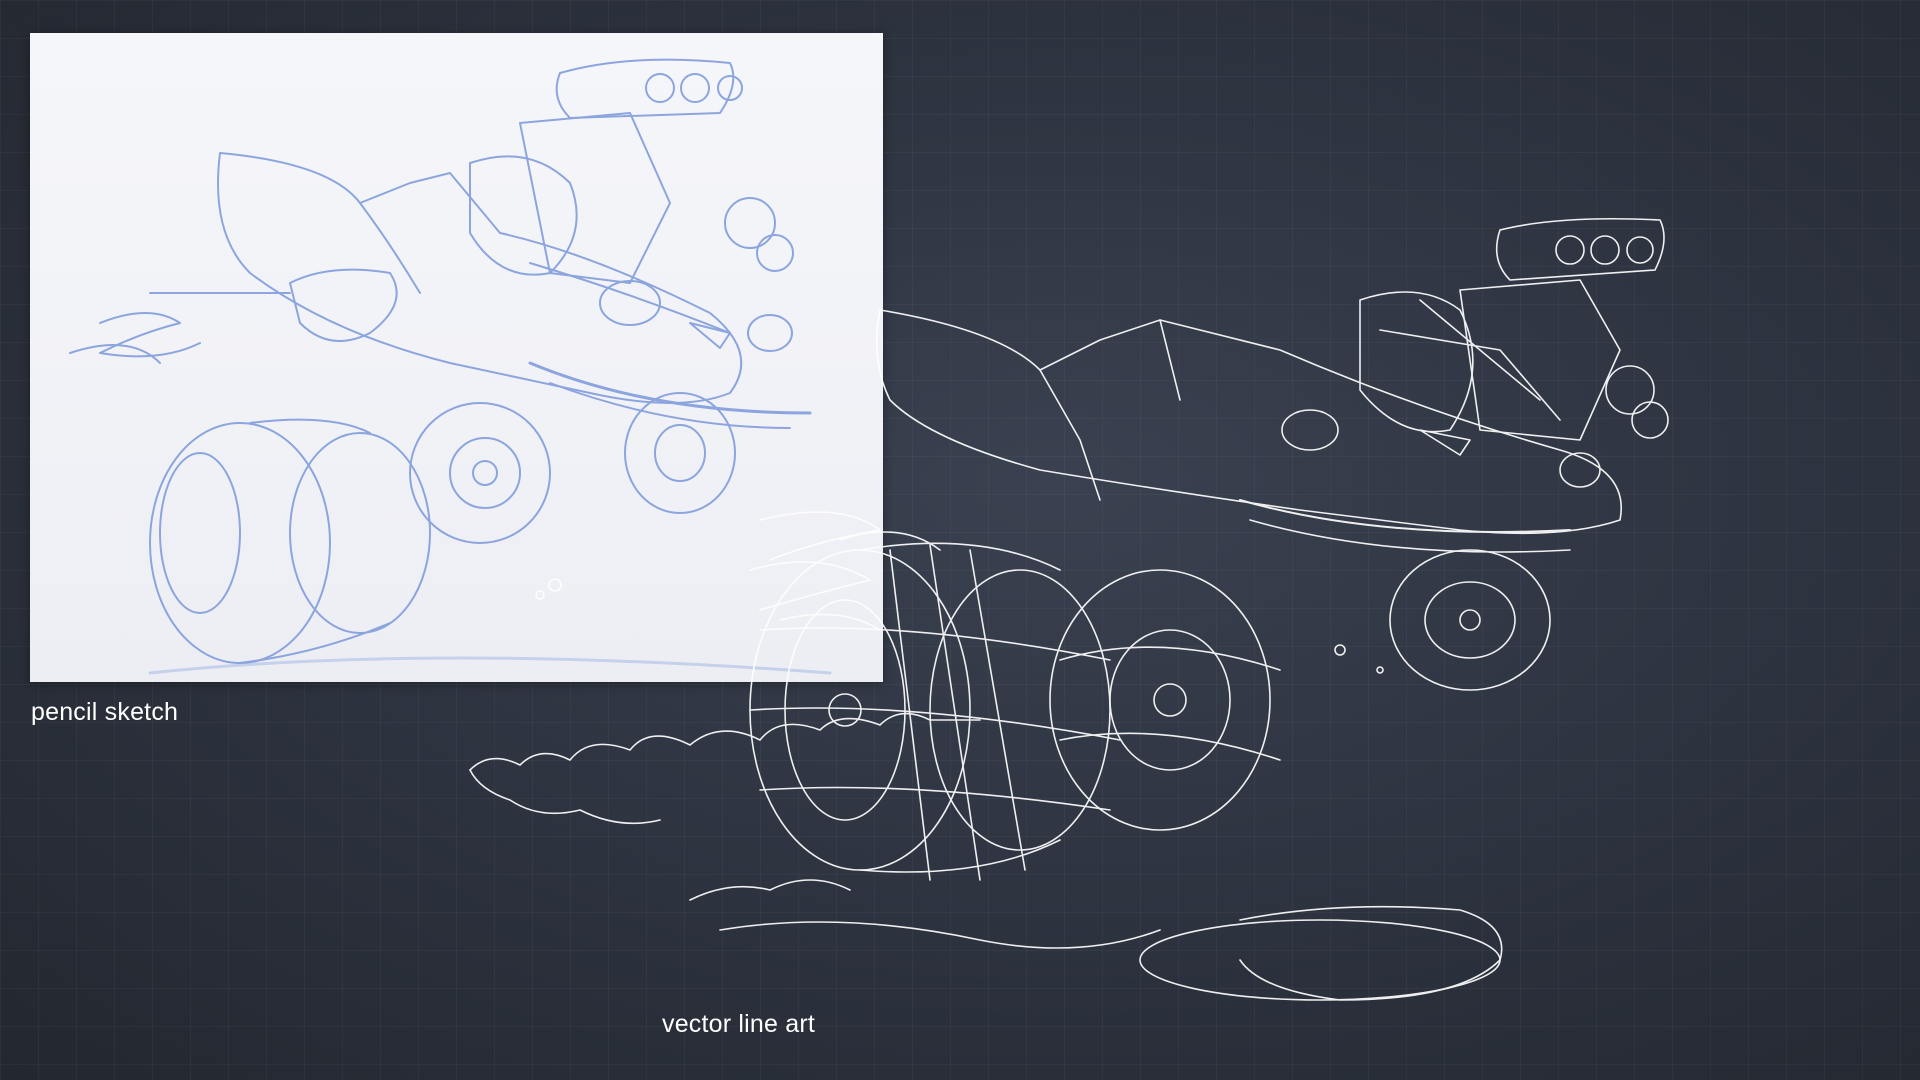 Image resolution: width=1920 pixels, height=1080 pixels. Describe the element at coordinates (739, 1024) in the screenshot. I see `vector-line-art-caption: vector line art` at that location.